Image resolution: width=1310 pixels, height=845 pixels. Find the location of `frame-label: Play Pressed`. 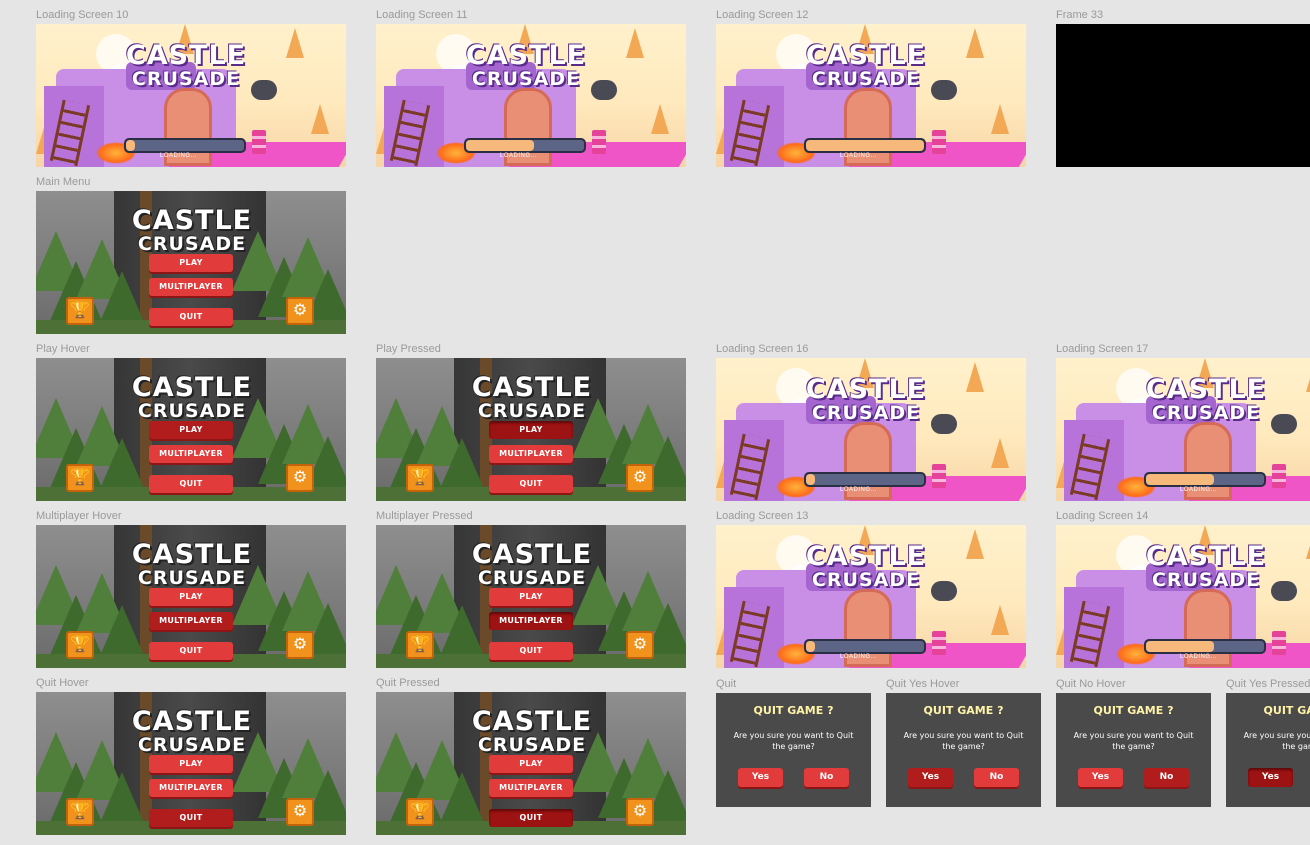

frame-label: Play Pressed is located at coordinates (408, 349).